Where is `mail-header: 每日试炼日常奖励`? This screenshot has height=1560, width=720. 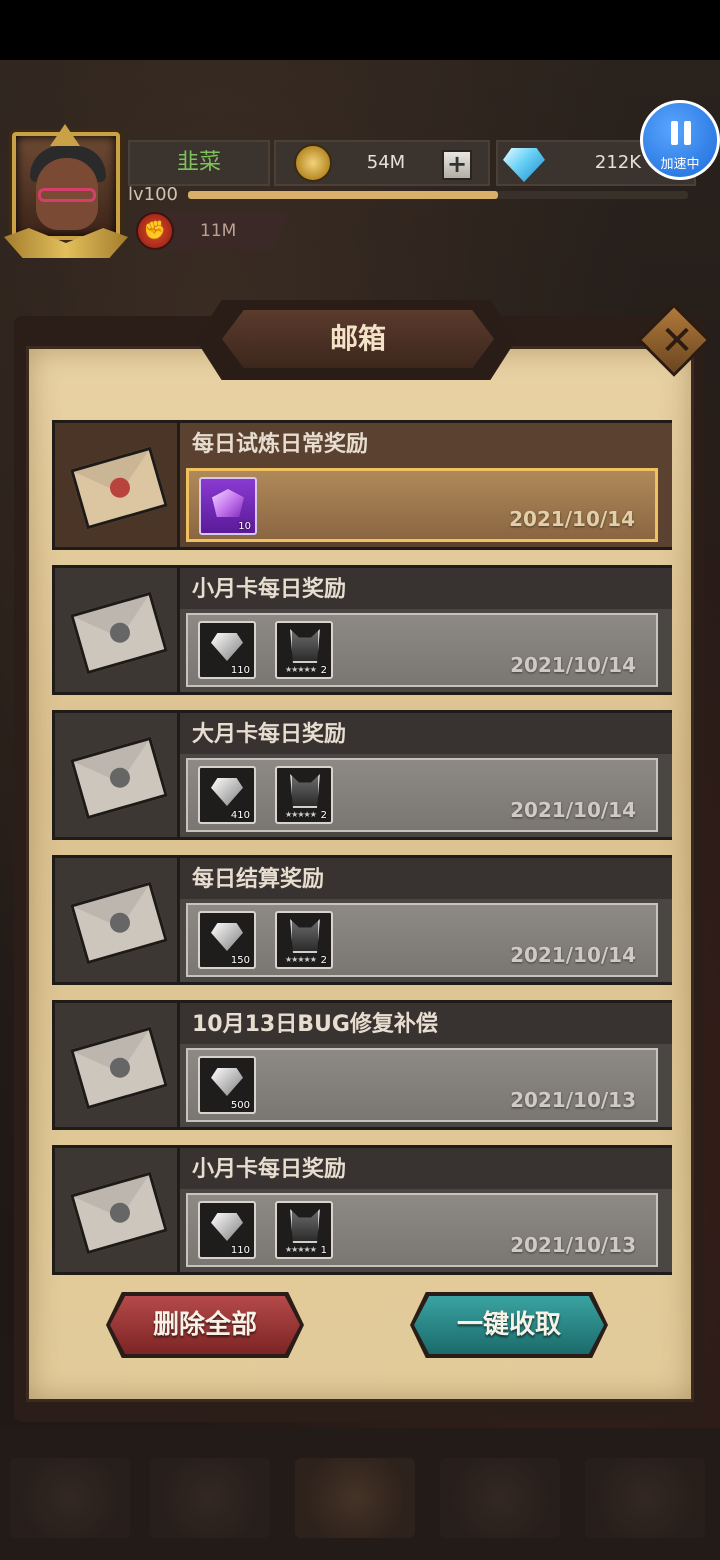
mail-header: 每日试炼日常奖励 is located at coordinates (426, 442).